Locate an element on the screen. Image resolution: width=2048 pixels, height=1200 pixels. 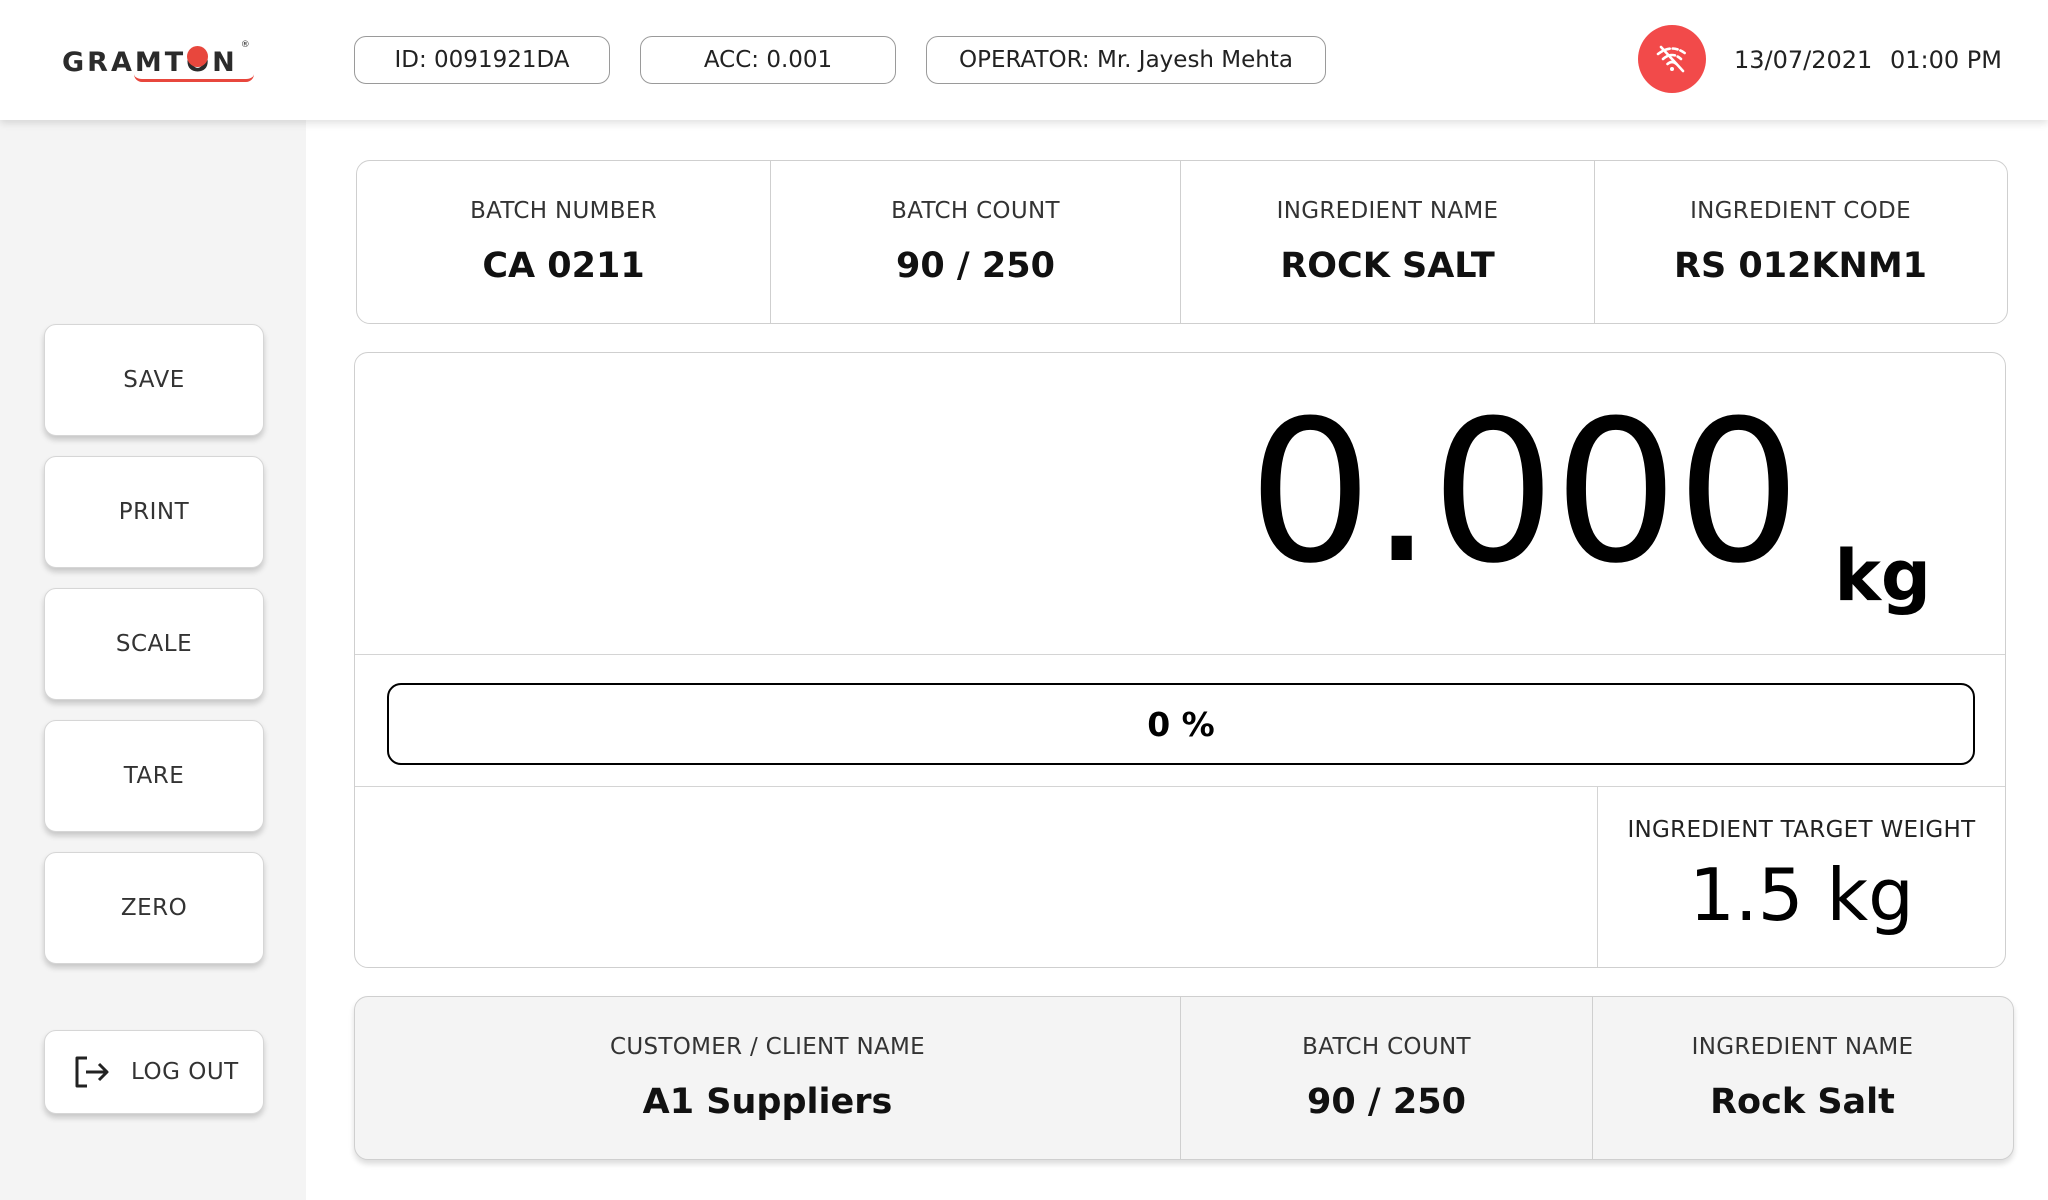
logout-button: LOG OUT is located at coordinates (154, 1072).